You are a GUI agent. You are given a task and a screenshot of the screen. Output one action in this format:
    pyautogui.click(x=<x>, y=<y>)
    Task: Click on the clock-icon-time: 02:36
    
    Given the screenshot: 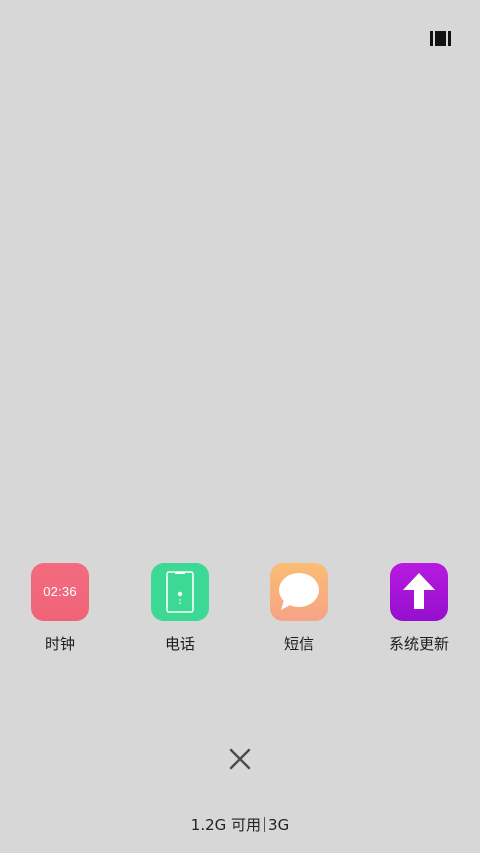 What is the action you would take?
    pyautogui.click(x=60, y=591)
    